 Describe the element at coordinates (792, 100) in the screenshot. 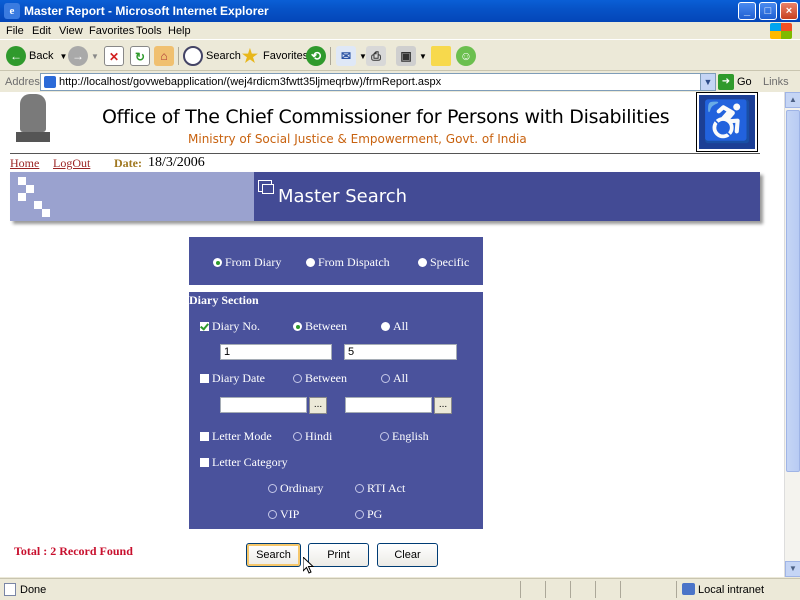

I see `scroll-up-icon: ▲` at that location.